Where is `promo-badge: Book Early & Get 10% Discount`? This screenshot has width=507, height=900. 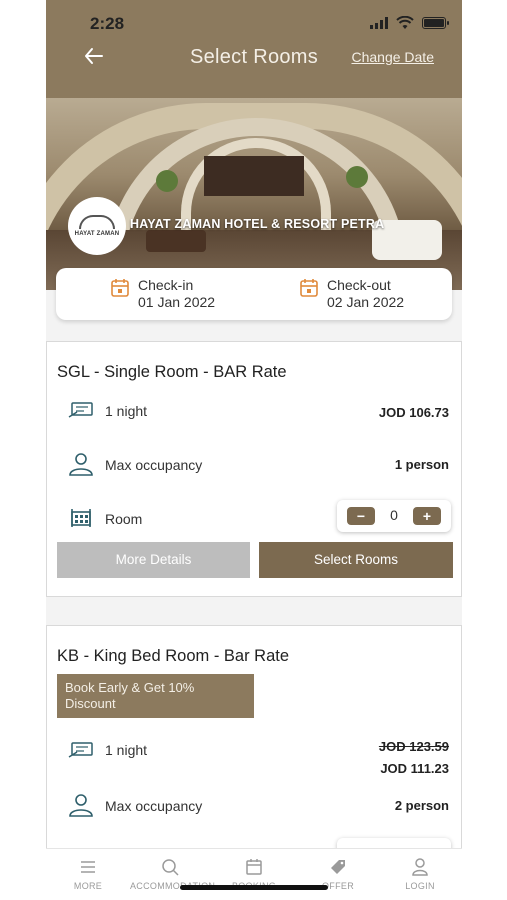 promo-badge: Book Early & Get 10% Discount is located at coordinates (155, 696).